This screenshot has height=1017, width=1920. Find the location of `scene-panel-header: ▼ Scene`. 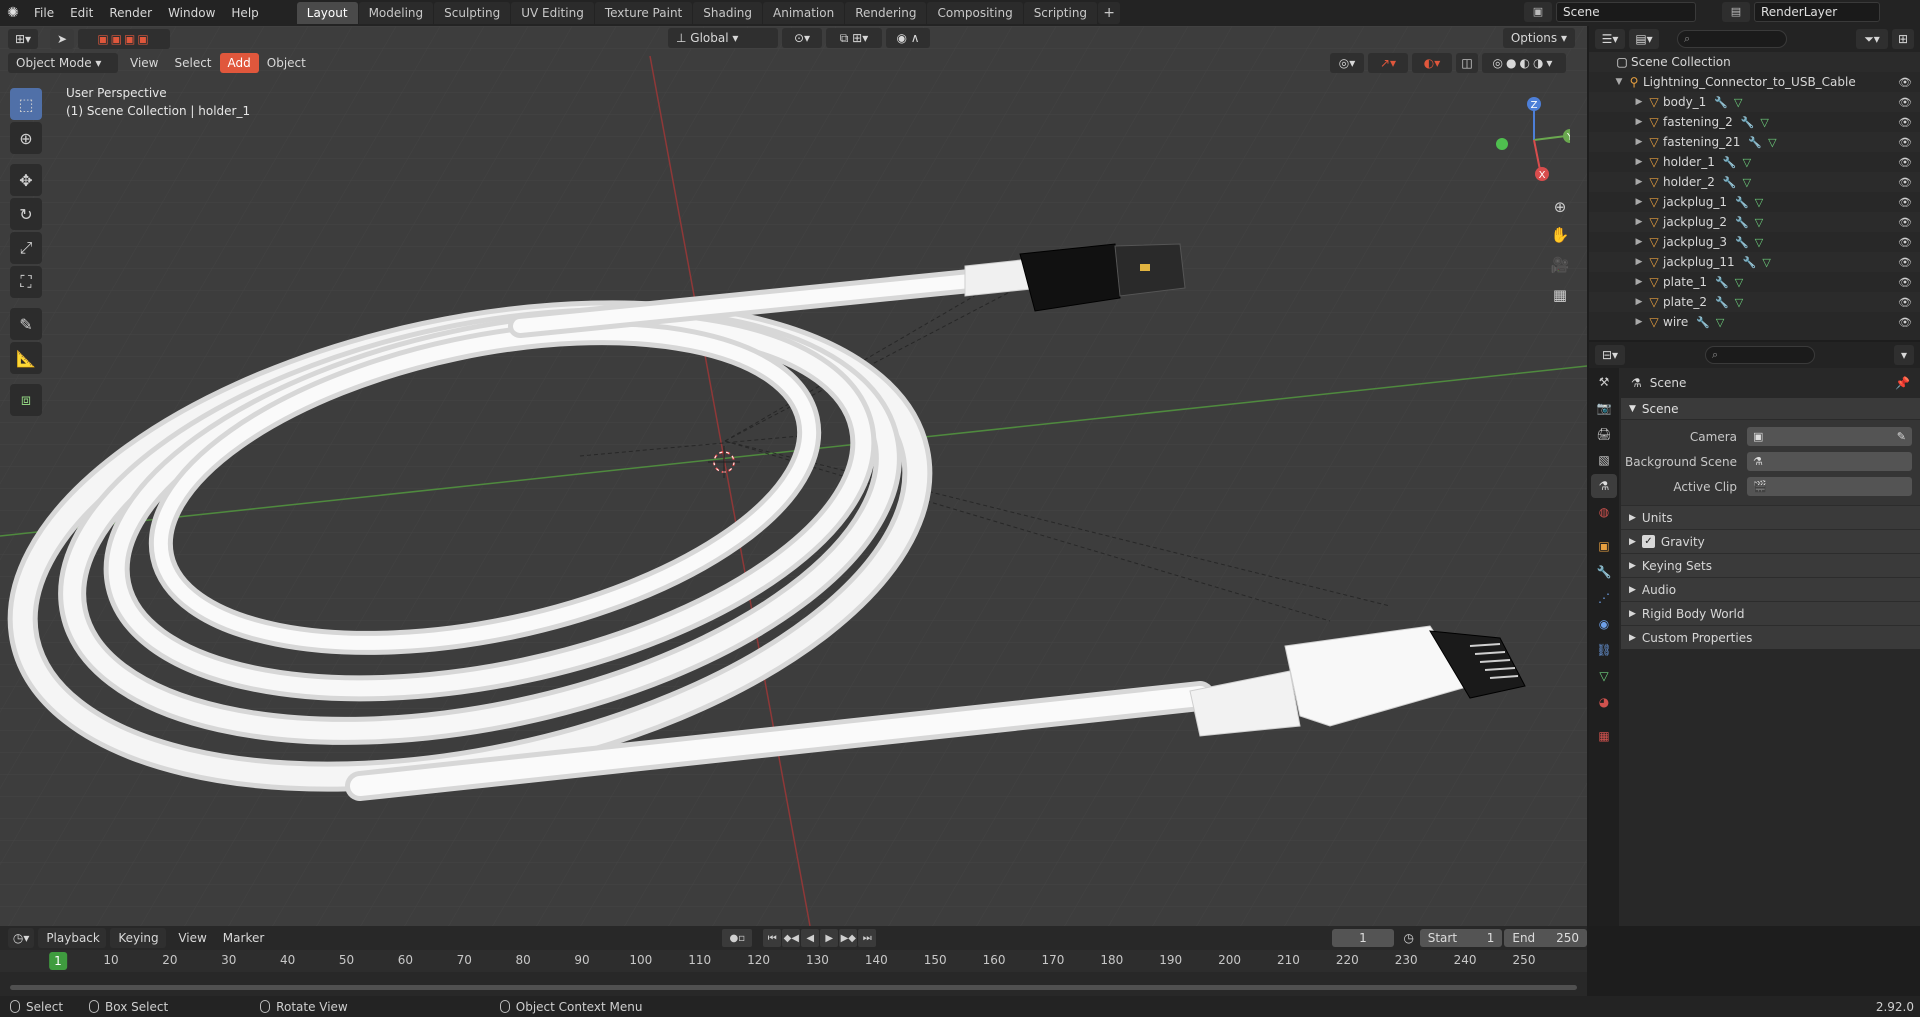

scene-panel-header: ▼ Scene is located at coordinates (1770, 409).